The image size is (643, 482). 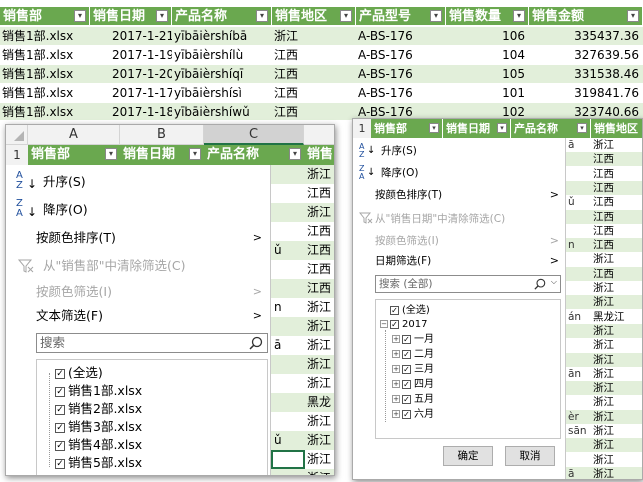 What do you see at coordinates (222, 36) in the screenshot?
I see `table-cell: yībāièrshíbā` at bounding box center [222, 36].